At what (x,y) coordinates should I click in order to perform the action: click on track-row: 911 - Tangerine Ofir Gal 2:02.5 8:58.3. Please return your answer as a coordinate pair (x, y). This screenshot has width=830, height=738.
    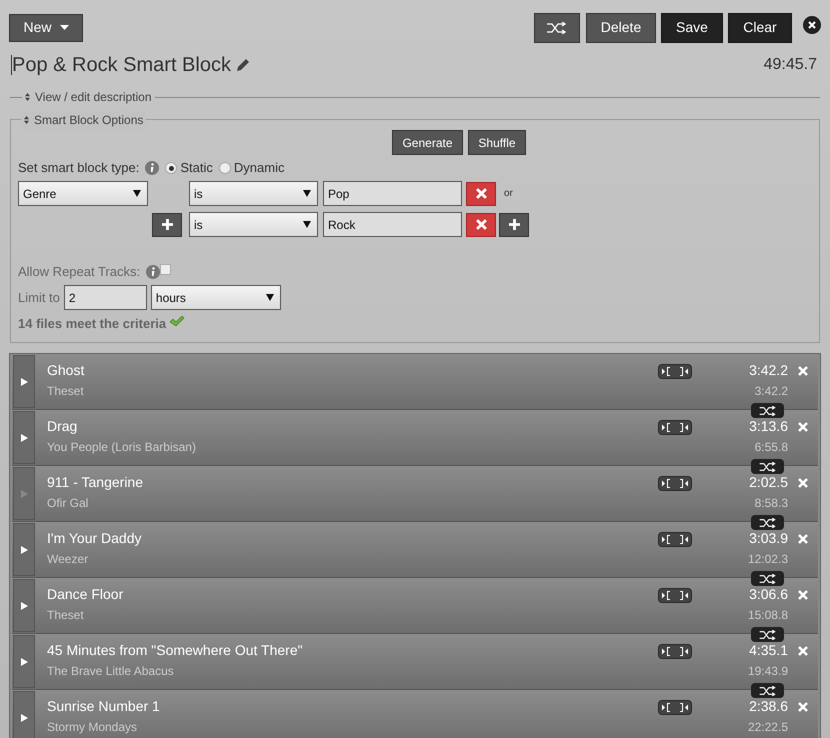
    Looking at the image, I should click on (415, 494).